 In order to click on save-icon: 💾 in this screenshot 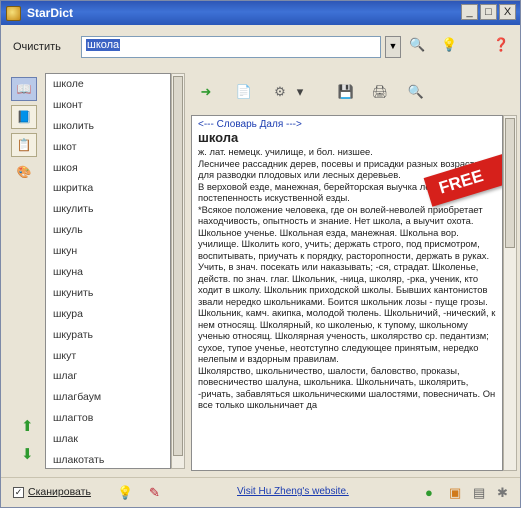, I will do `click(346, 92)`.